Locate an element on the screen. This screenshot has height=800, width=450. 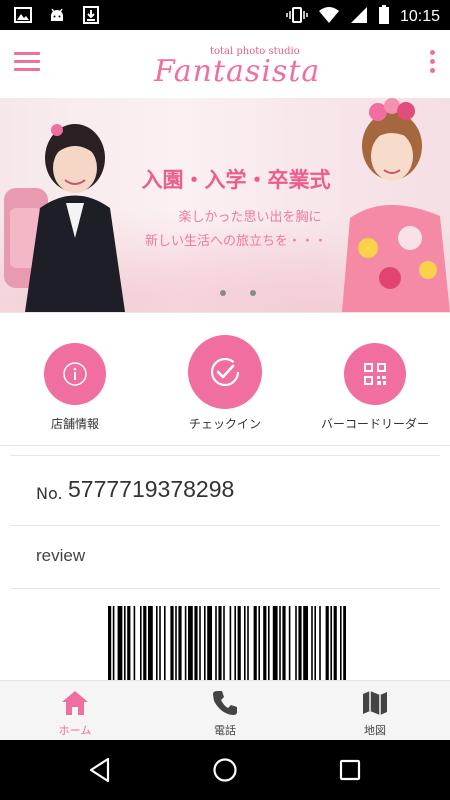
banner-title: 入園・入学・卒業式 is located at coordinates (236, 180).